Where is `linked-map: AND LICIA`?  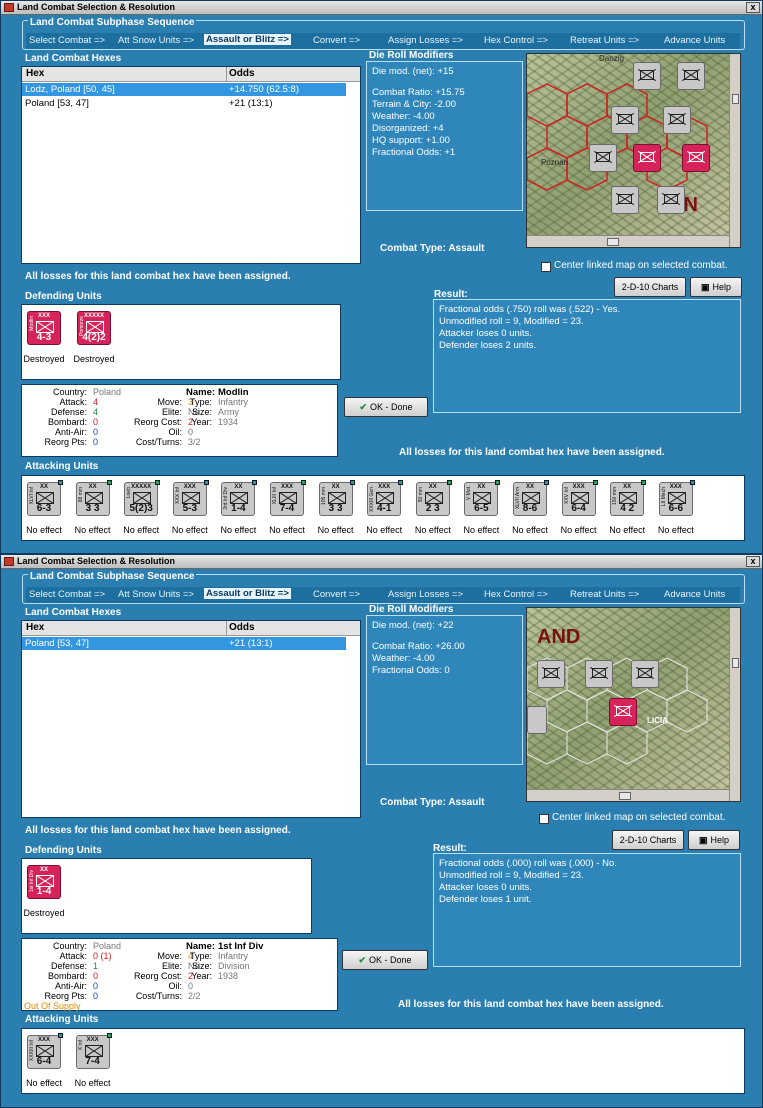
linked-map: AND LICIA is located at coordinates (633, 704).